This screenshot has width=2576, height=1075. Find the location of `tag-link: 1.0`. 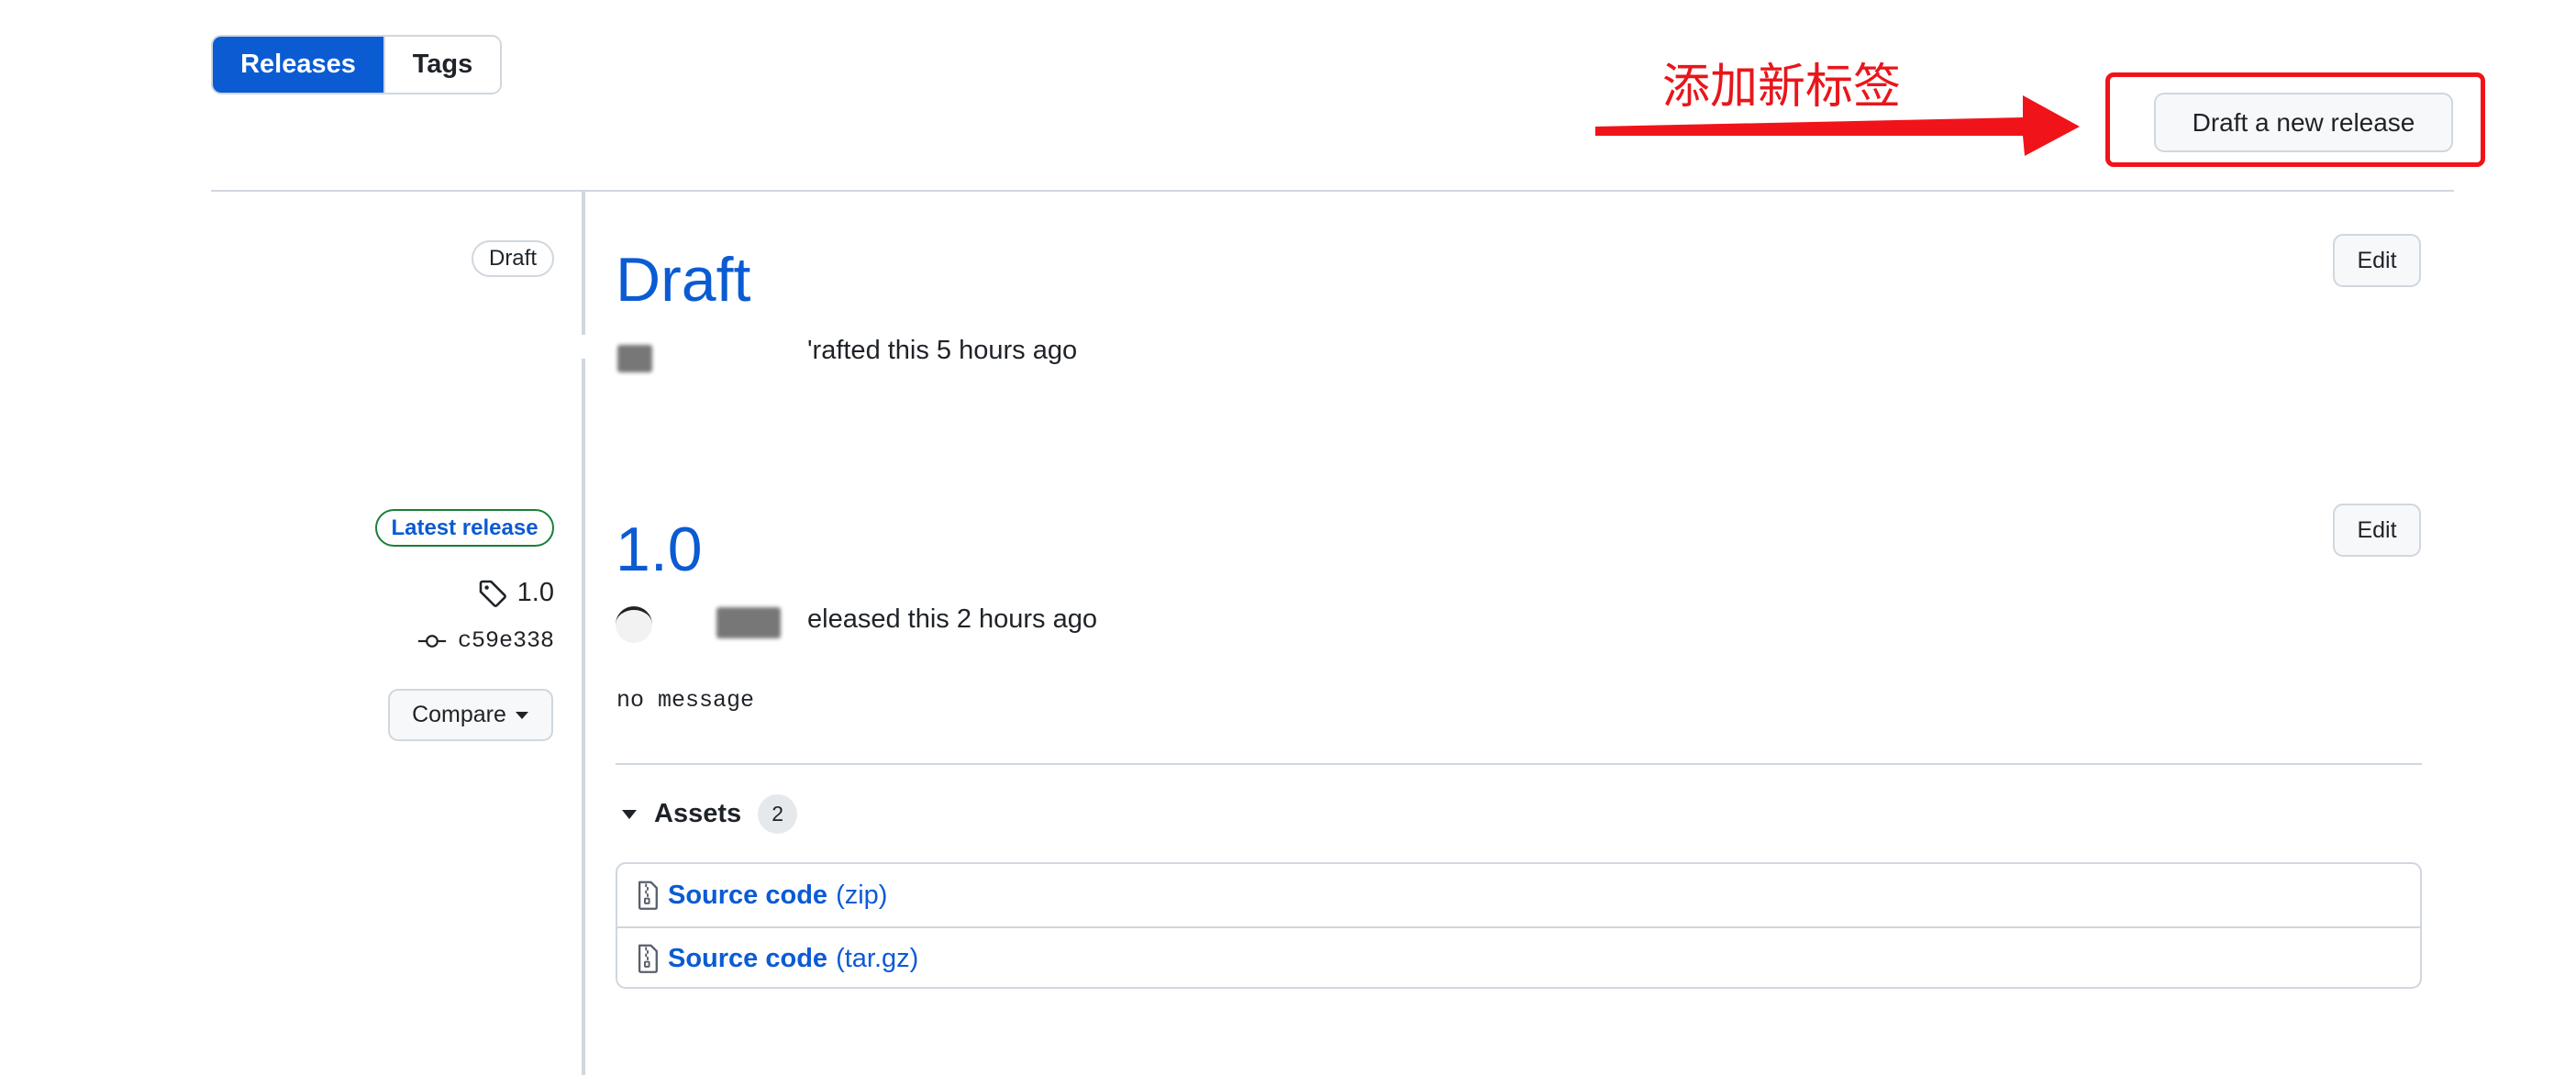

tag-link: 1.0 is located at coordinates (516, 593).